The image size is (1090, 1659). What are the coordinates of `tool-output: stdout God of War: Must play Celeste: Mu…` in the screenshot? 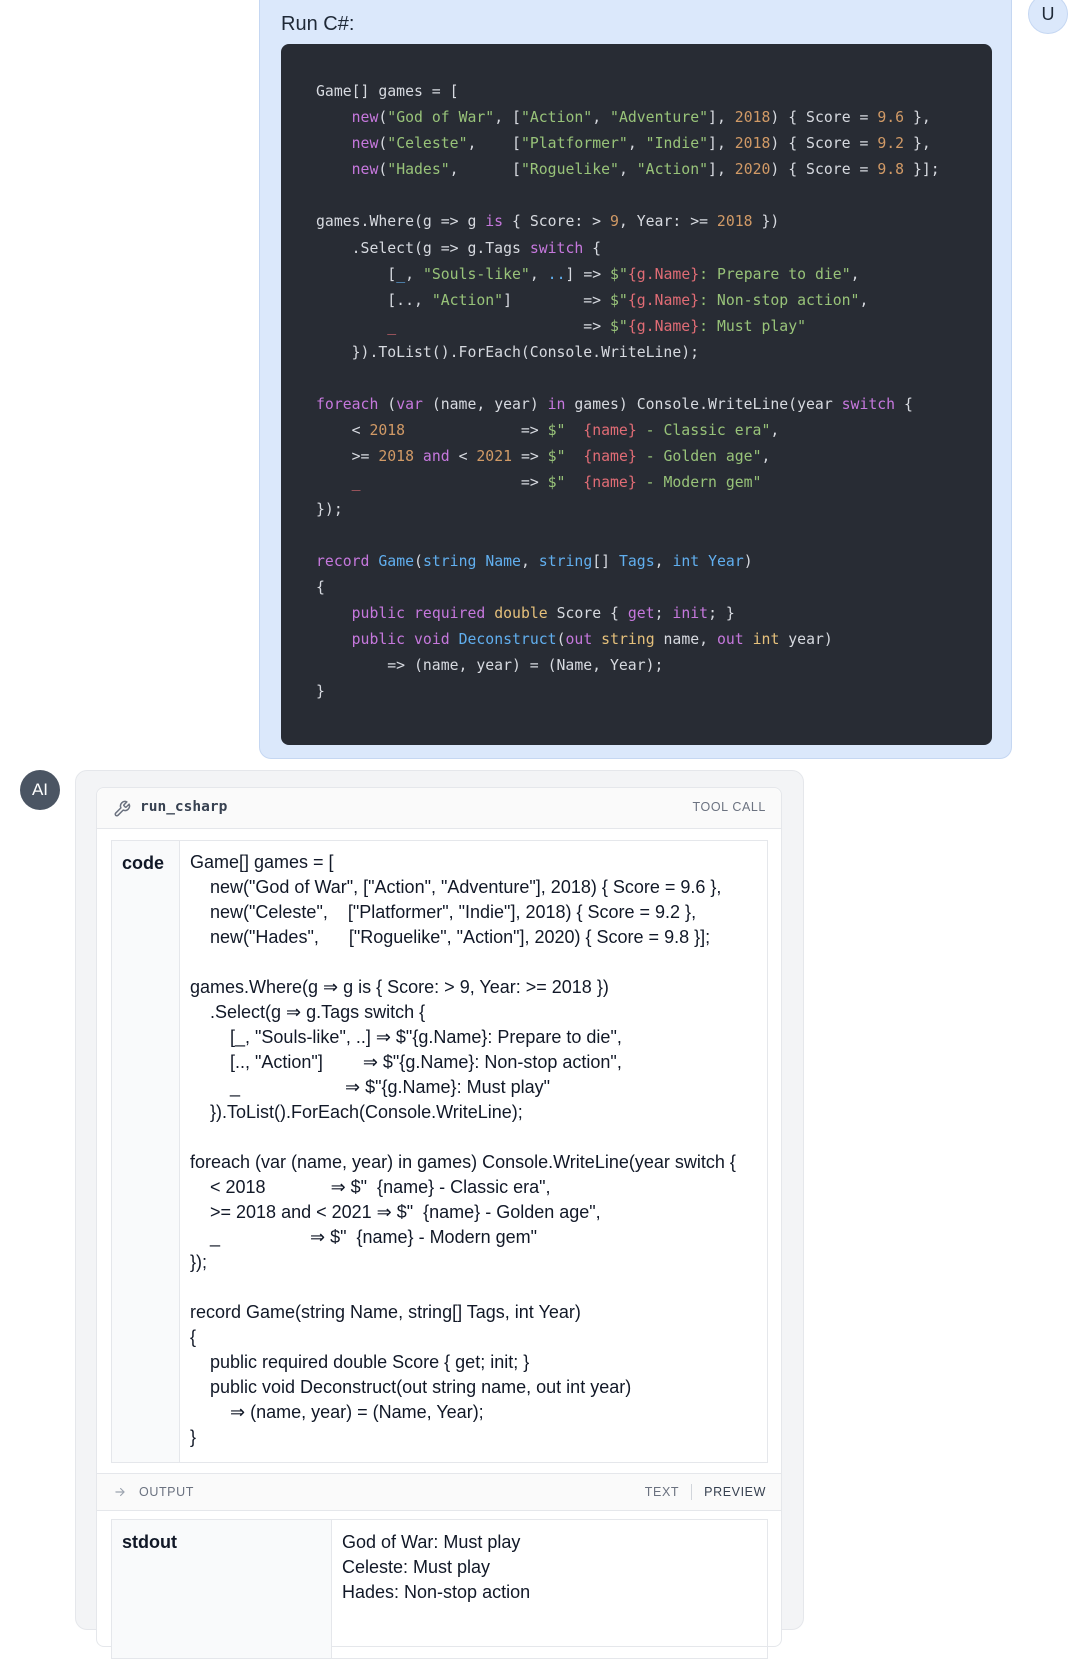 It's located at (439, 1589).